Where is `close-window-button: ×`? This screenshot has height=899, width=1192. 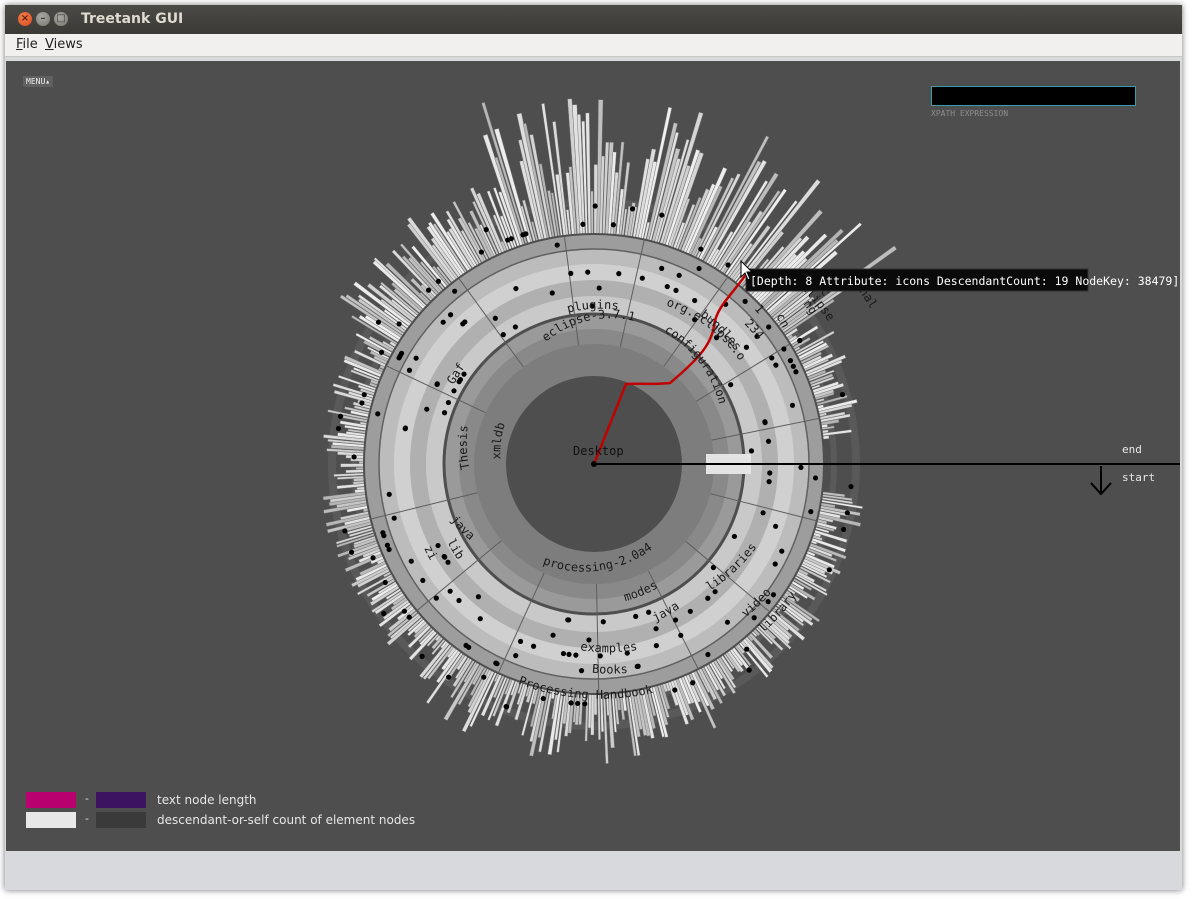 close-window-button: × is located at coordinates (25, 19).